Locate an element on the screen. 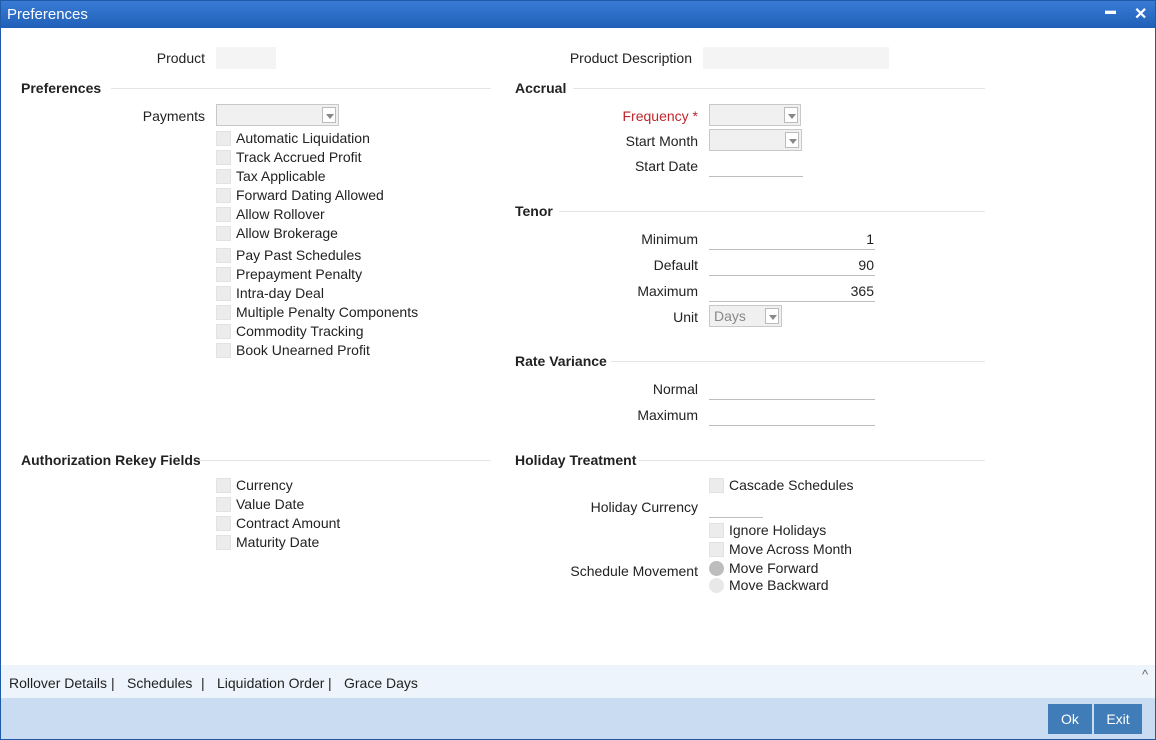 This screenshot has width=1156, height=740. holiday-section-title: Holiday Treatment is located at coordinates (576, 460).